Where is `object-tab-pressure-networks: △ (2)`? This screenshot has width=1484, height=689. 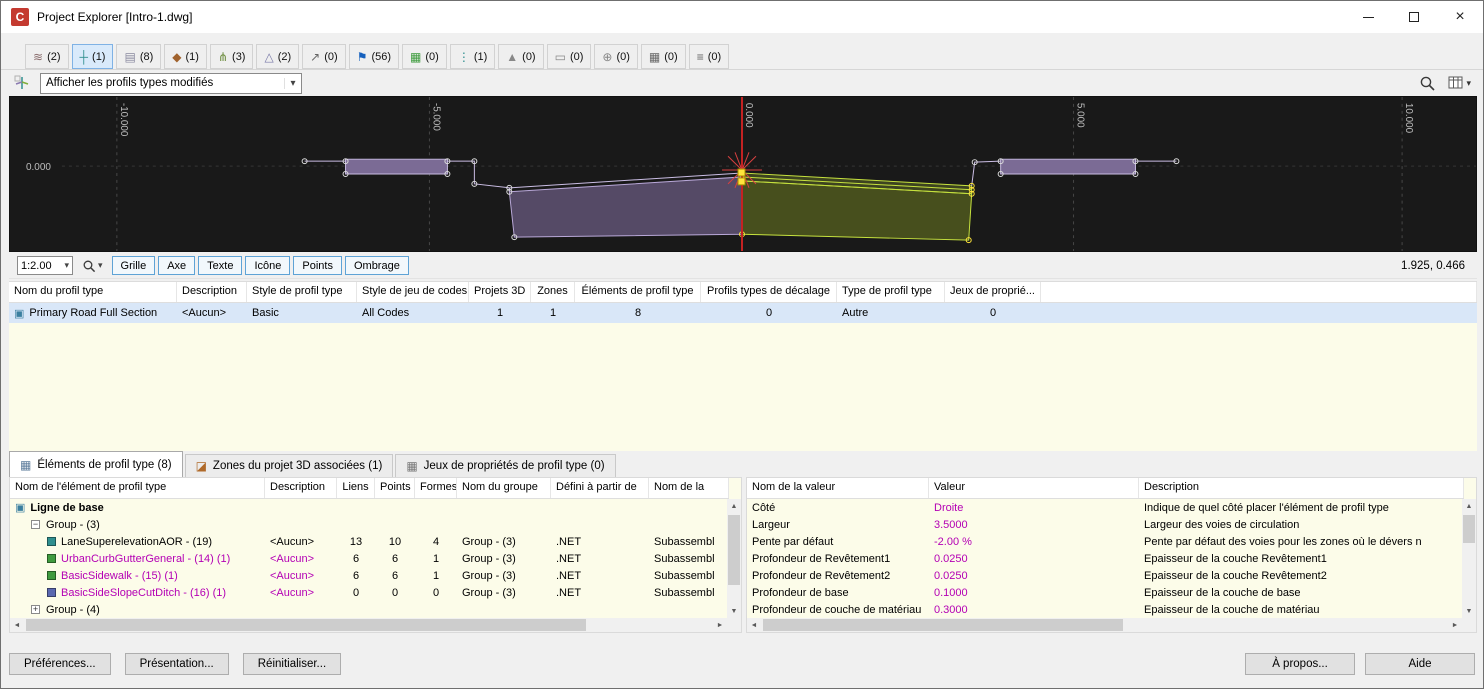
object-tab-pressure-networks: △ (2) is located at coordinates (278, 56).